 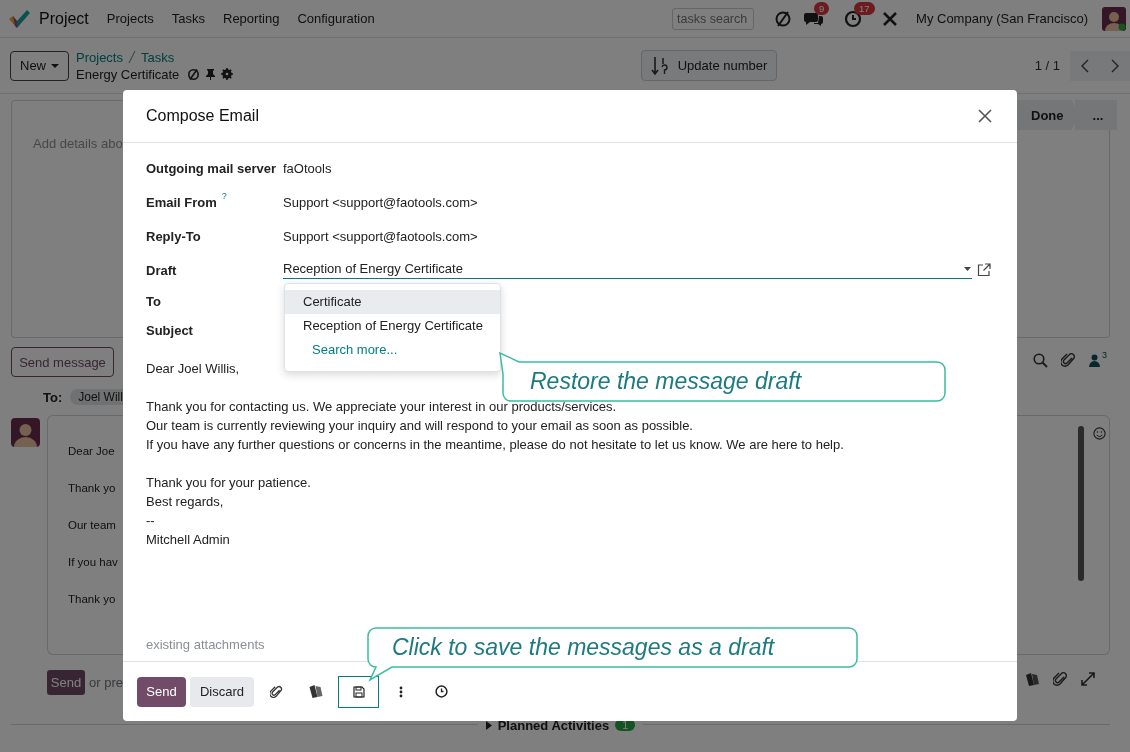 I want to click on field-label: Outgoing mail server, so click(x=211, y=168).